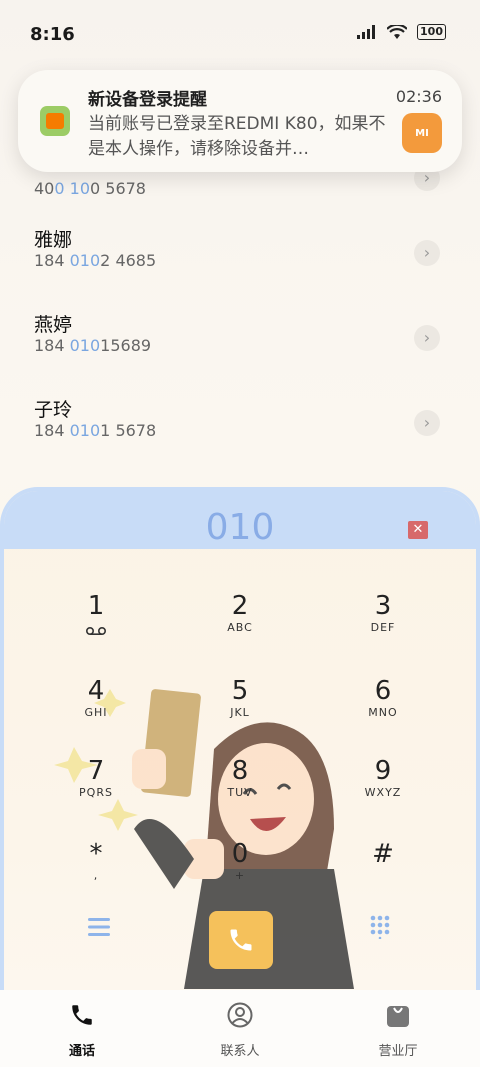 The height and width of the screenshot is (1067, 480). Describe the element at coordinates (99, 927) in the screenshot. I see `menu-icon` at that location.